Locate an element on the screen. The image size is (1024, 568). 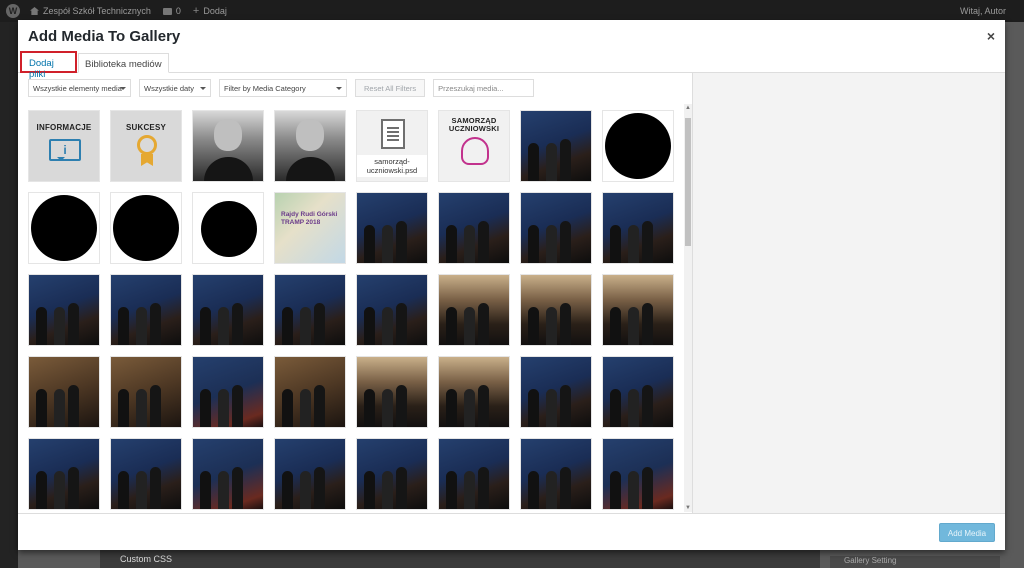
tab-upload-files: Dodaj pliki is located at coordinates (48, 65).